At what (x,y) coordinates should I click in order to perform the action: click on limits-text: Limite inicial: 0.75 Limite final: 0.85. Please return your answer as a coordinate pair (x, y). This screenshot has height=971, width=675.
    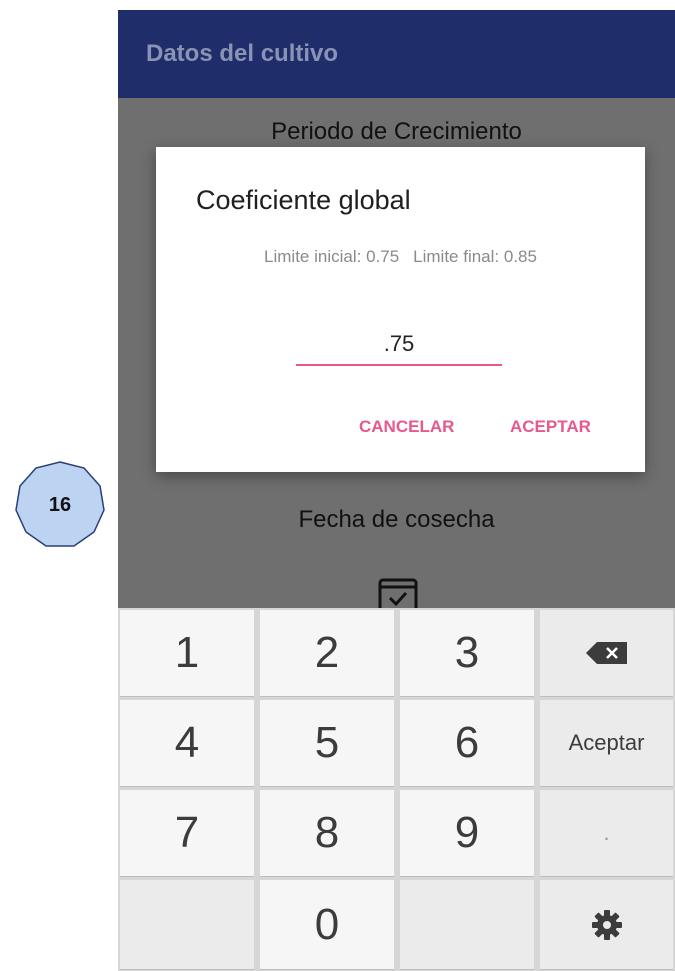
    Looking at the image, I should click on (400, 257).